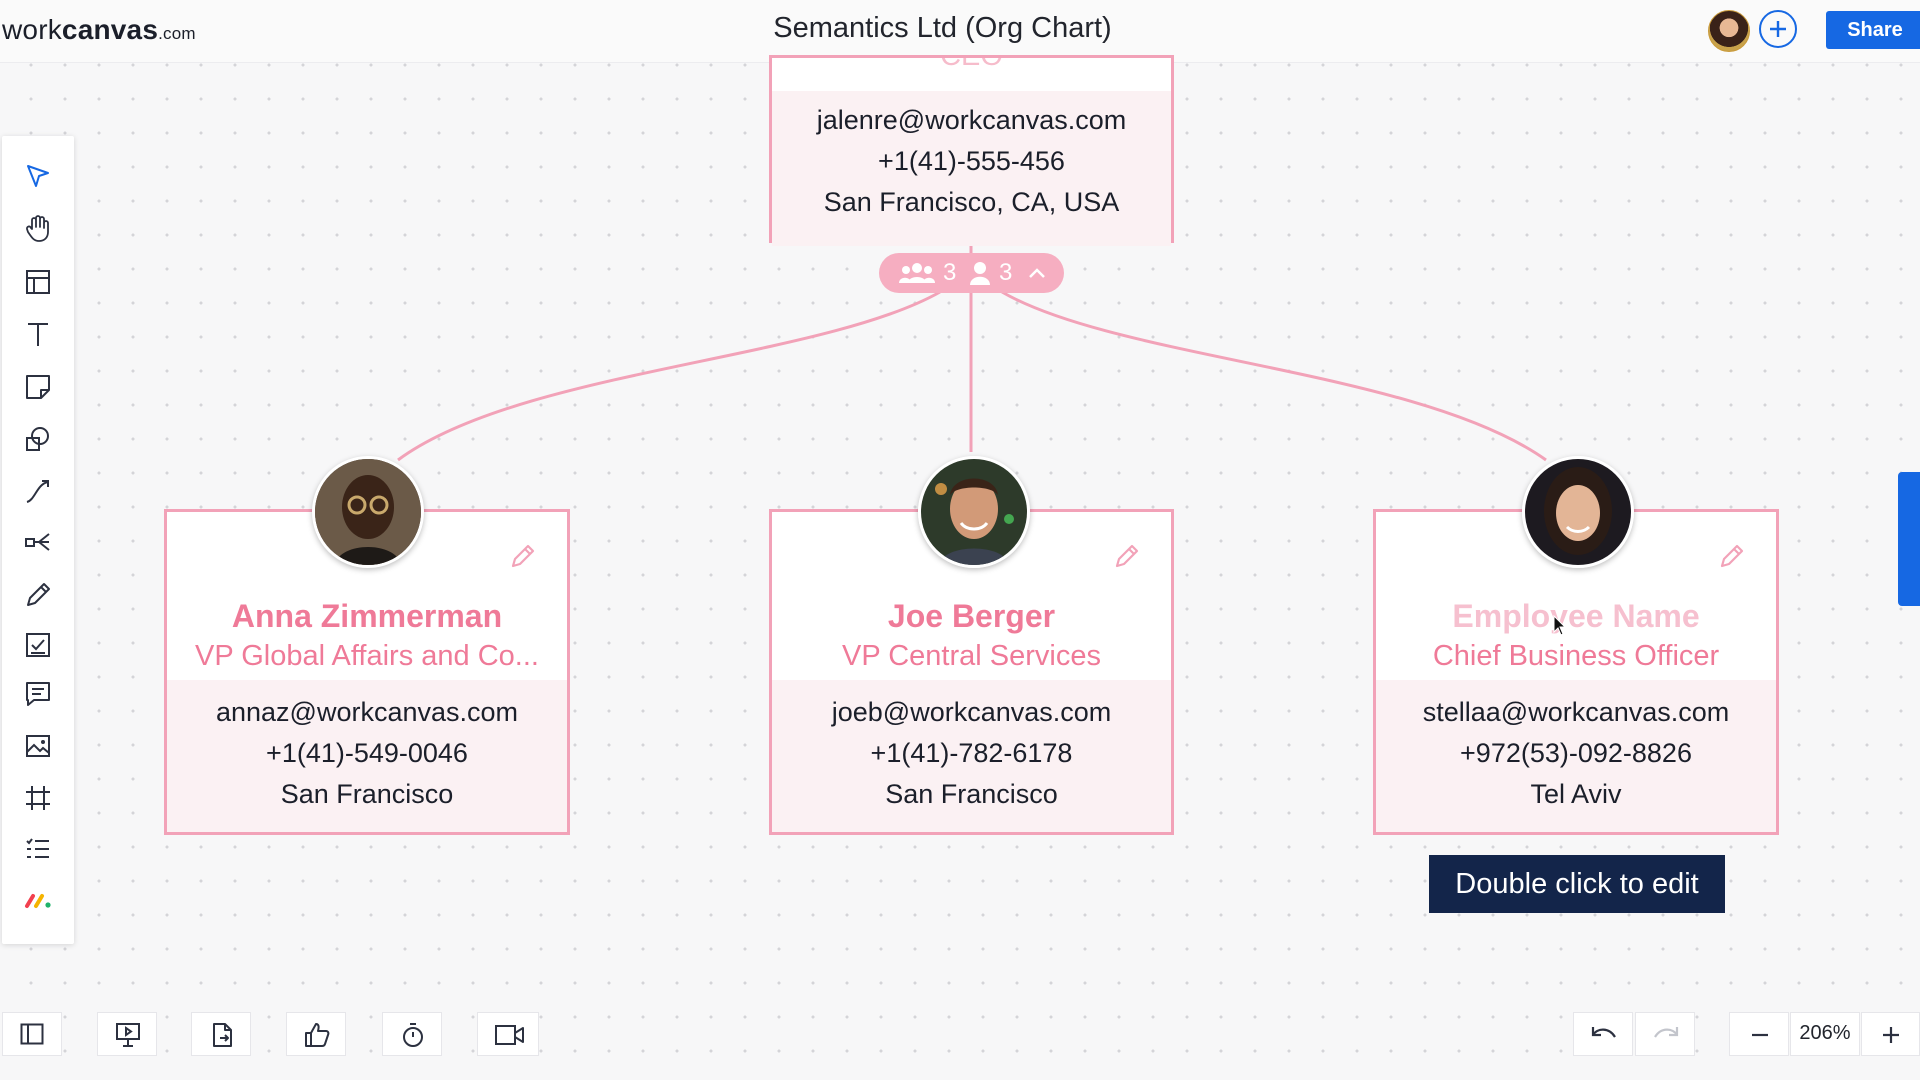 The image size is (1920, 1080). I want to click on person-count: 3, so click(1006, 272).